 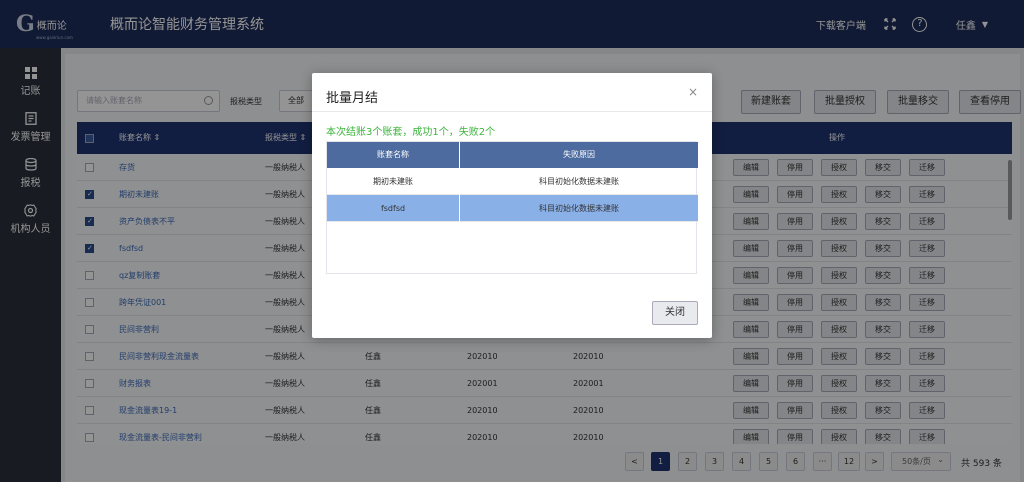 What do you see at coordinates (512, 155) in the screenshot?
I see `failure-table-header: 账套名称 失败原因` at bounding box center [512, 155].